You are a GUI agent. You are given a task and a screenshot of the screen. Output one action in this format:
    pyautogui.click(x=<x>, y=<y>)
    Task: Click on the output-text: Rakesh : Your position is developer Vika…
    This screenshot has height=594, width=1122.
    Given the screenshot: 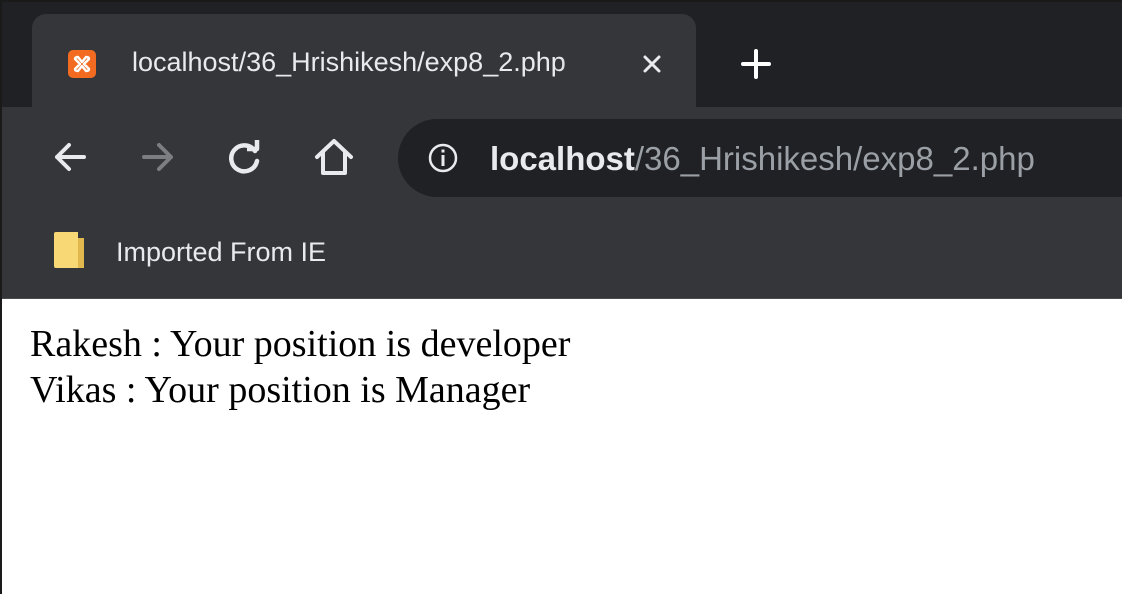 What is the action you would take?
    pyautogui.click(x=300, y=367)
    